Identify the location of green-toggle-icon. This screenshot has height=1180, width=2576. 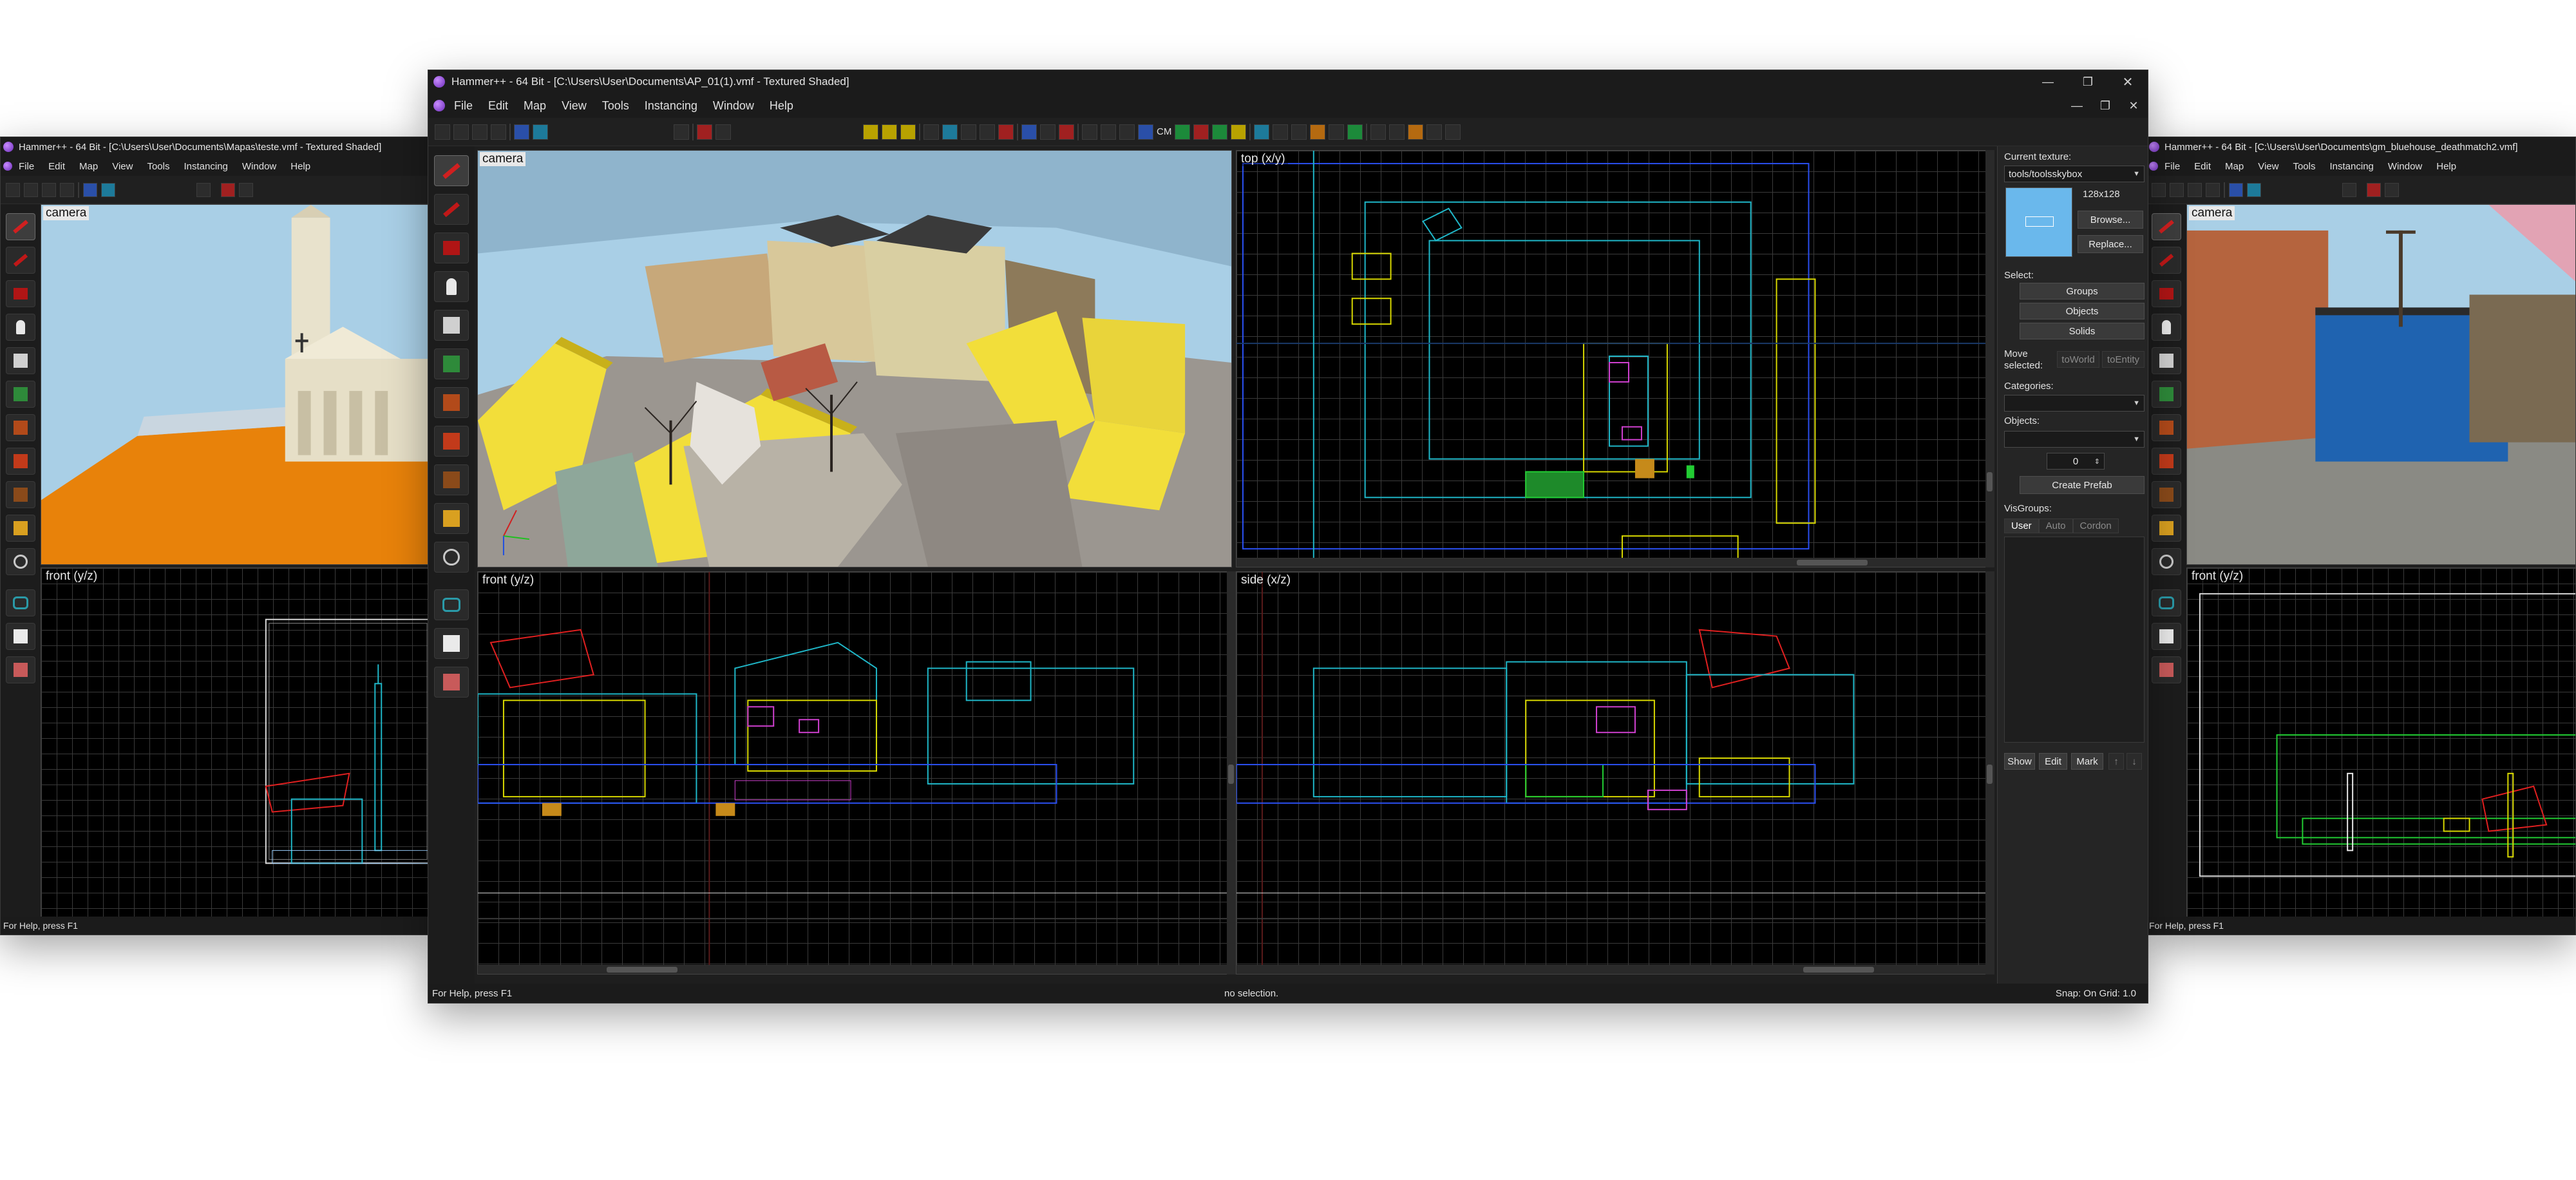
(1183, 132).